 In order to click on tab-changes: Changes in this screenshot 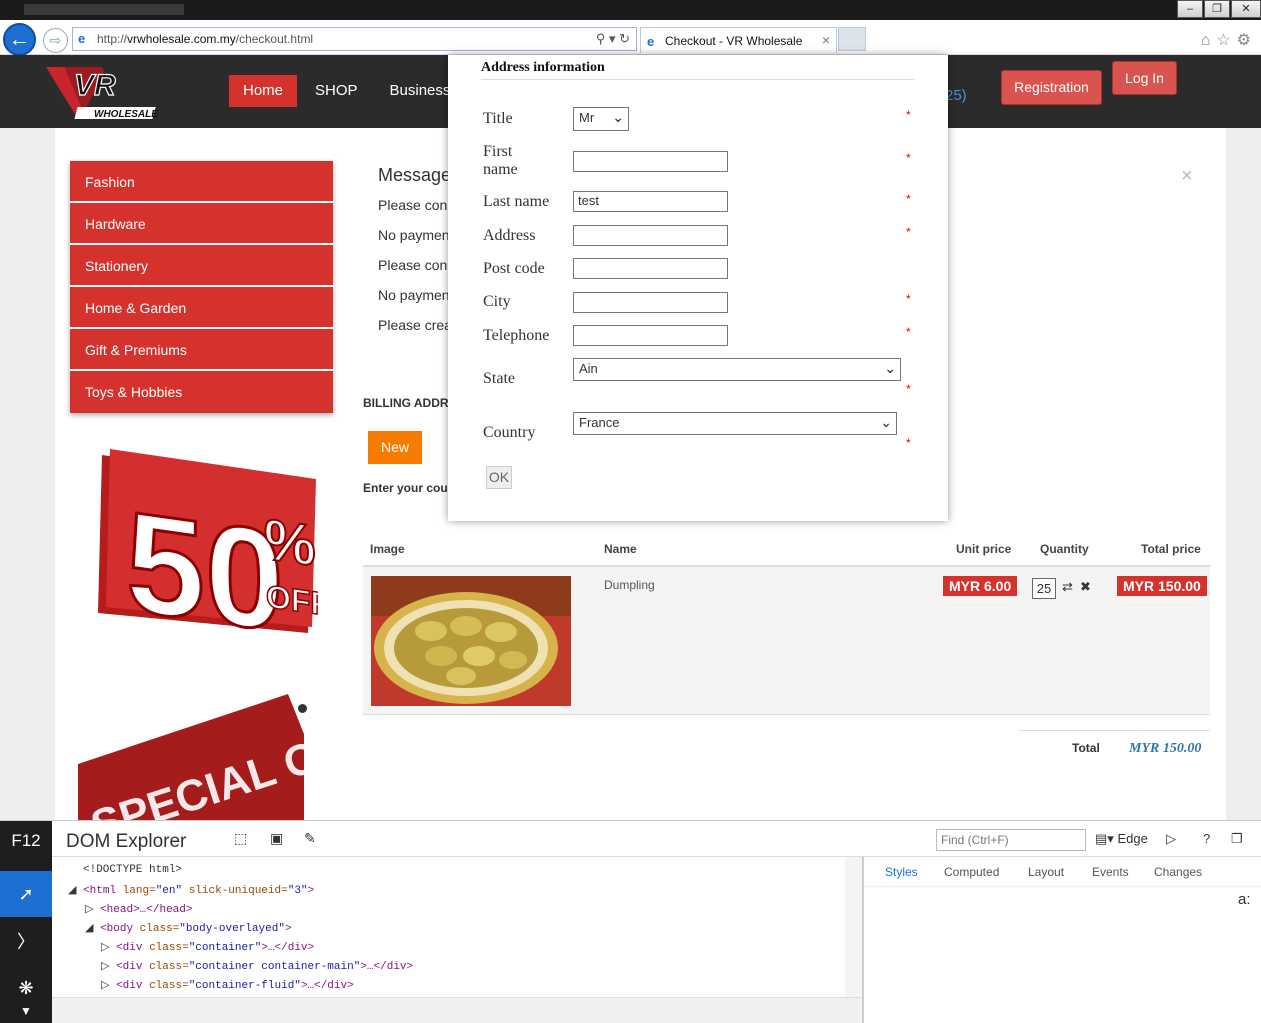, I will do `click(1178, 872)`.